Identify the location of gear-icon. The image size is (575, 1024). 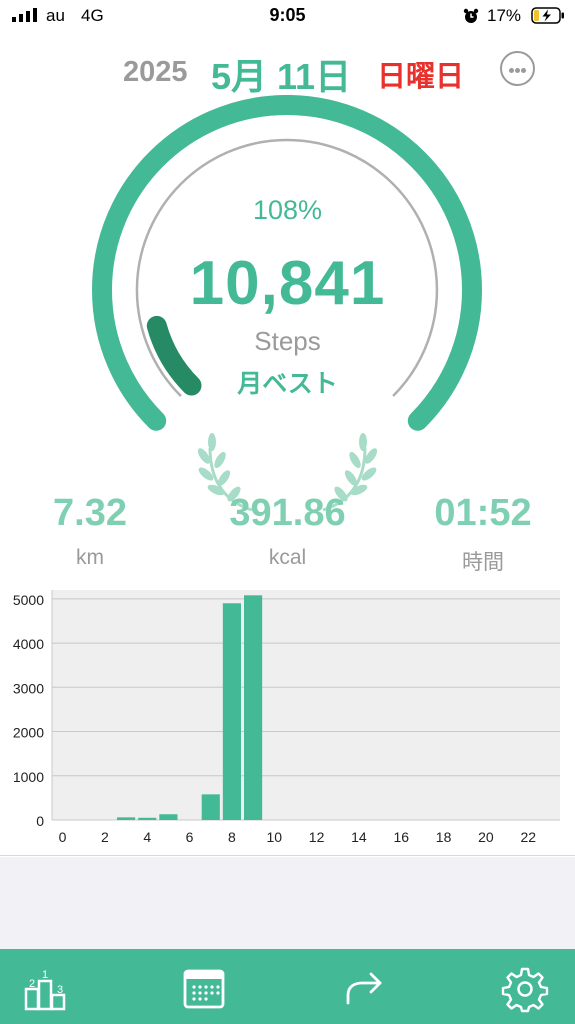
(525, 990).